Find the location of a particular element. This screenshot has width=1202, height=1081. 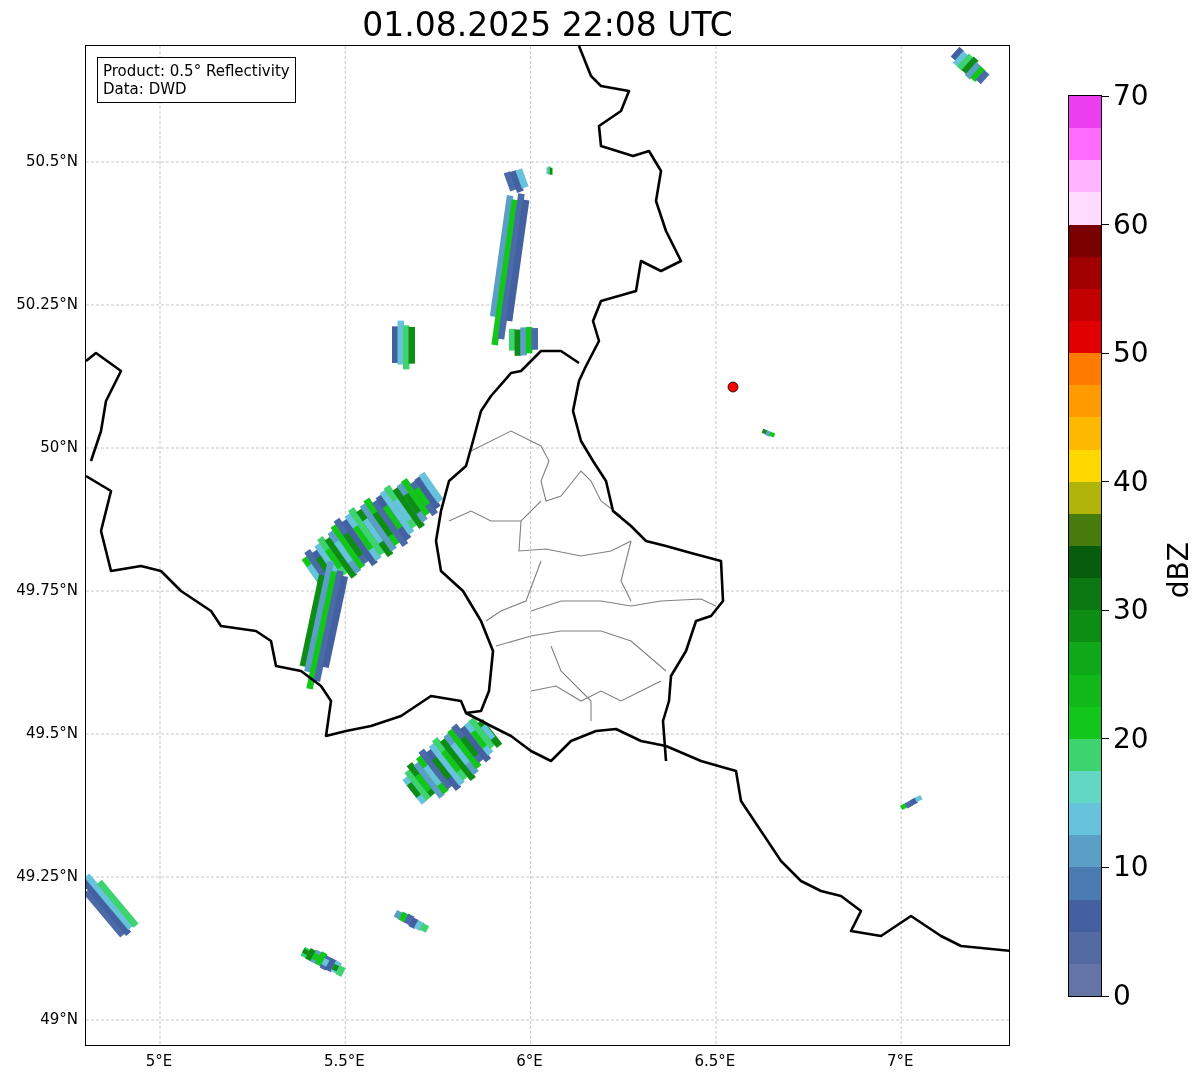

y-tick-label: 50°N is located at coordinates (59, 447).